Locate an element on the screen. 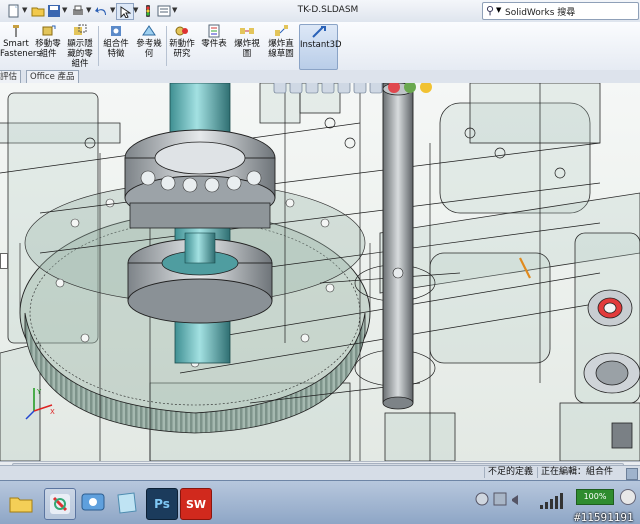  lower-bearing is located at coordinates (200, 278).